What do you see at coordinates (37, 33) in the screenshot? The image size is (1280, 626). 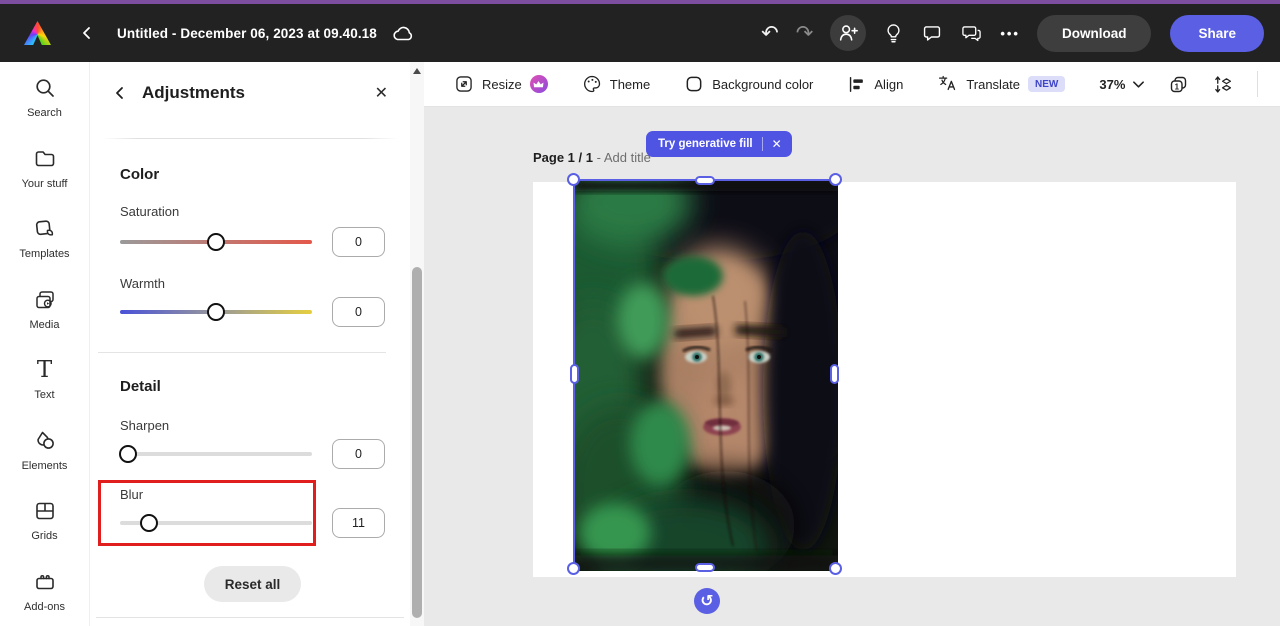 I see `adobe-express-logo` at bounding box center [37, 33].